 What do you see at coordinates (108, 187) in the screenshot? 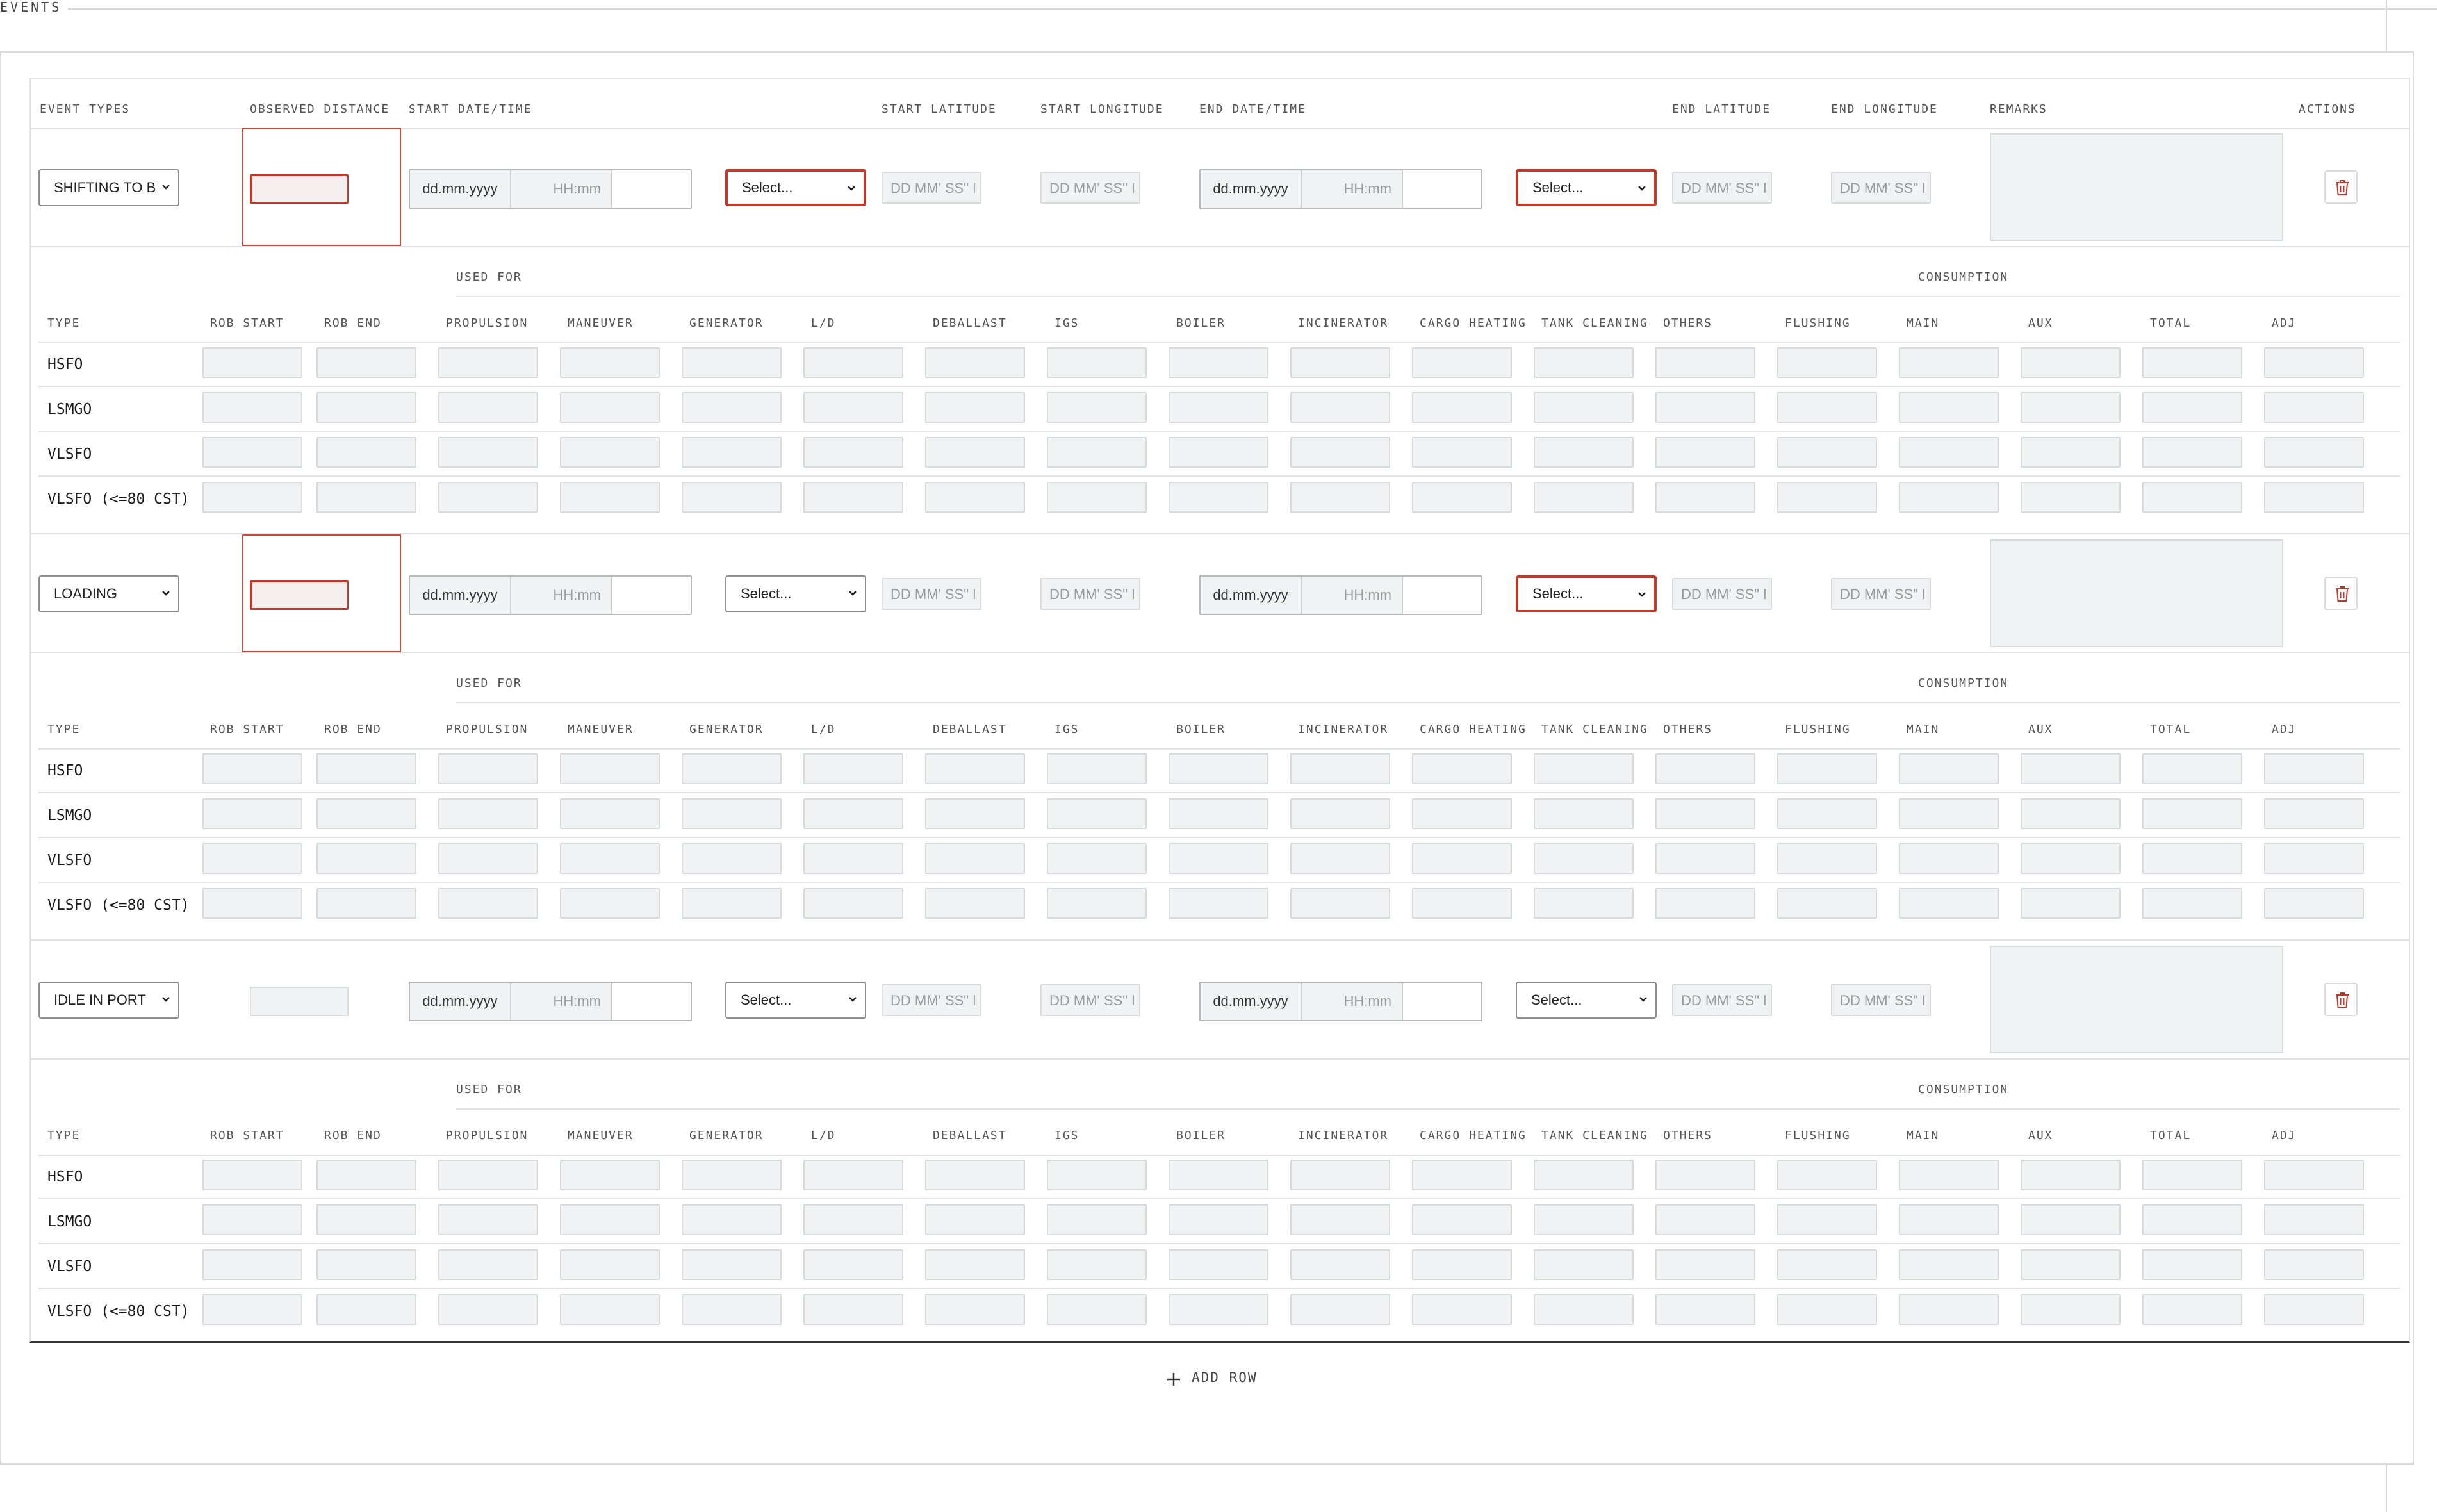
I see `event-type-select: SHIFTING TO B` at bounding box center [108, 187].